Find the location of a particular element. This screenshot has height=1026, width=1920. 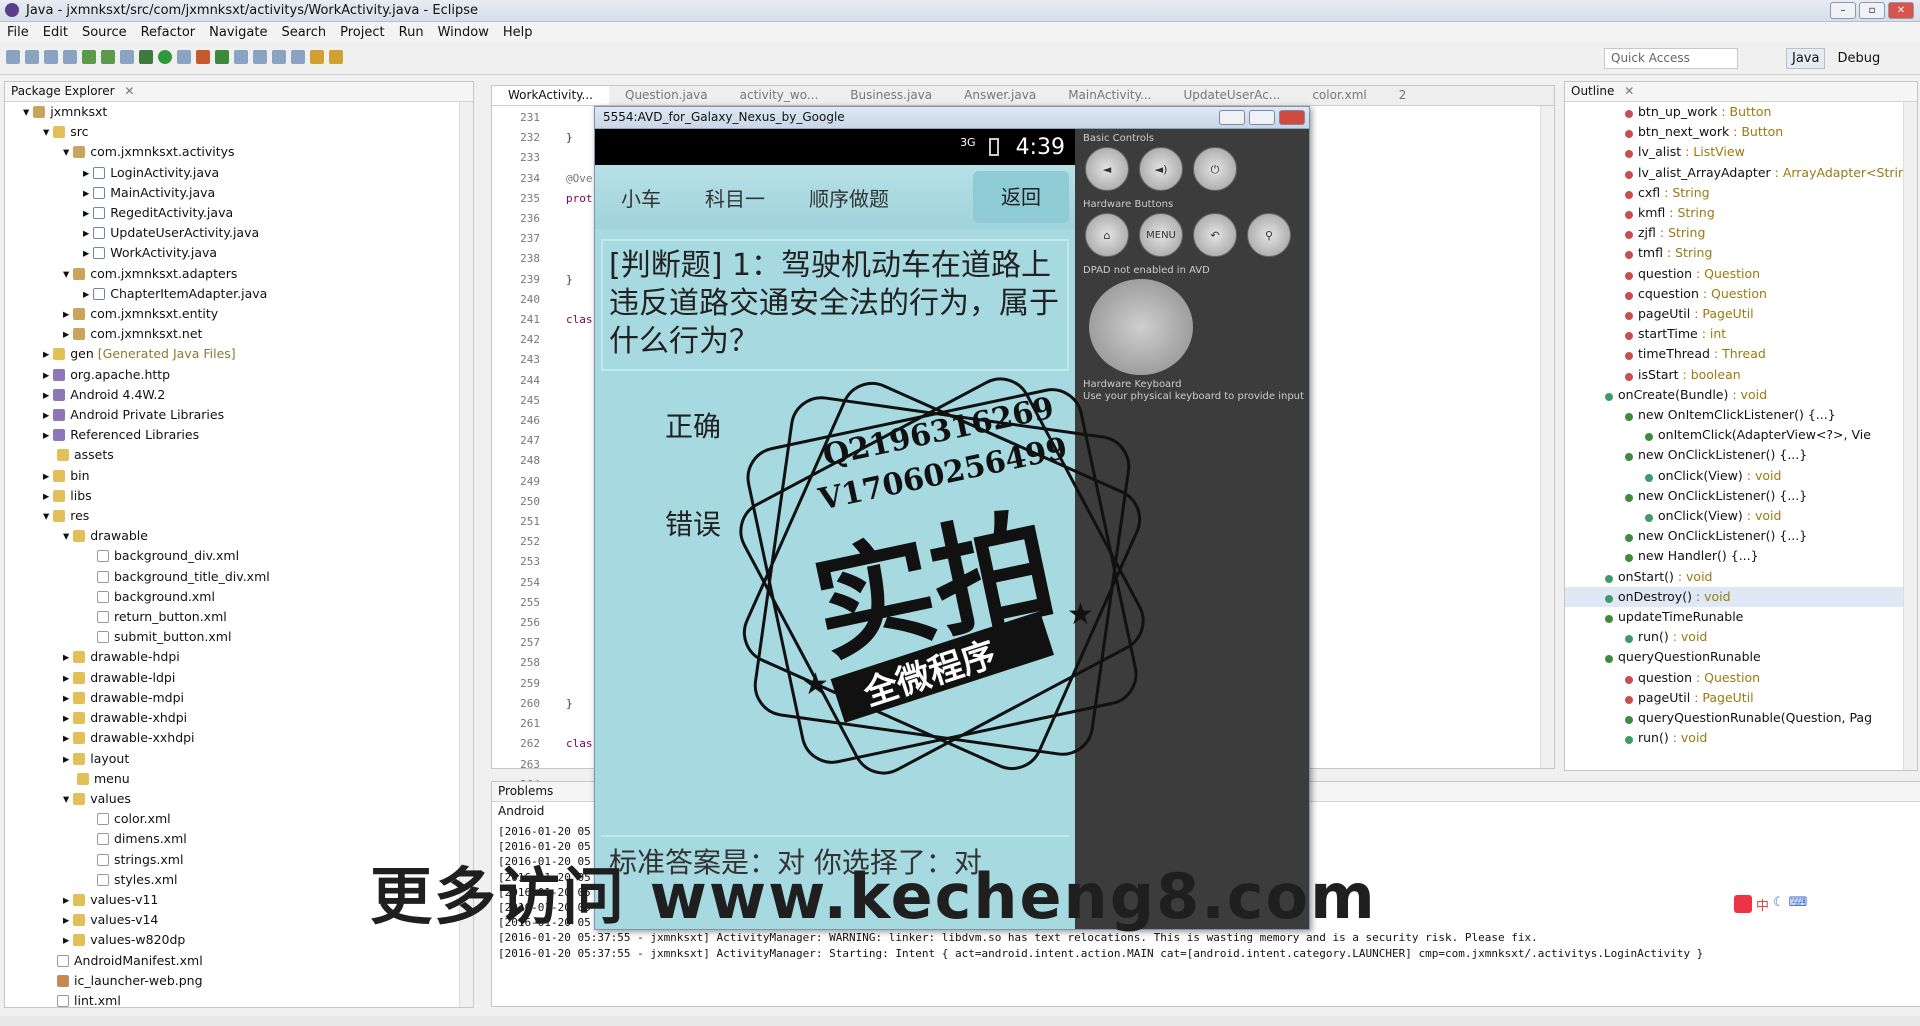

annotation-icon is located at coordinates (279, 57).